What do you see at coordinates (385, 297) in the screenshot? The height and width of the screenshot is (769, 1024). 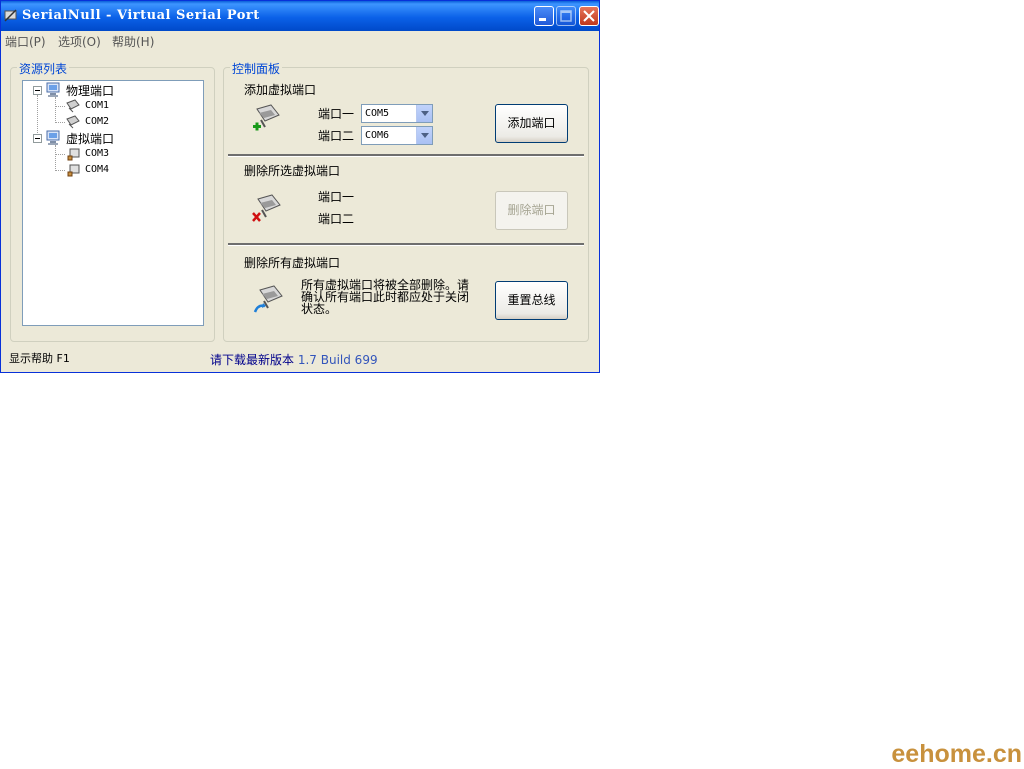 I see `remove-all-message: 所有虚拟端口将被全部删除。请确认所有端口此时都应处于关闭状态。` at bounding box center [385, 297].